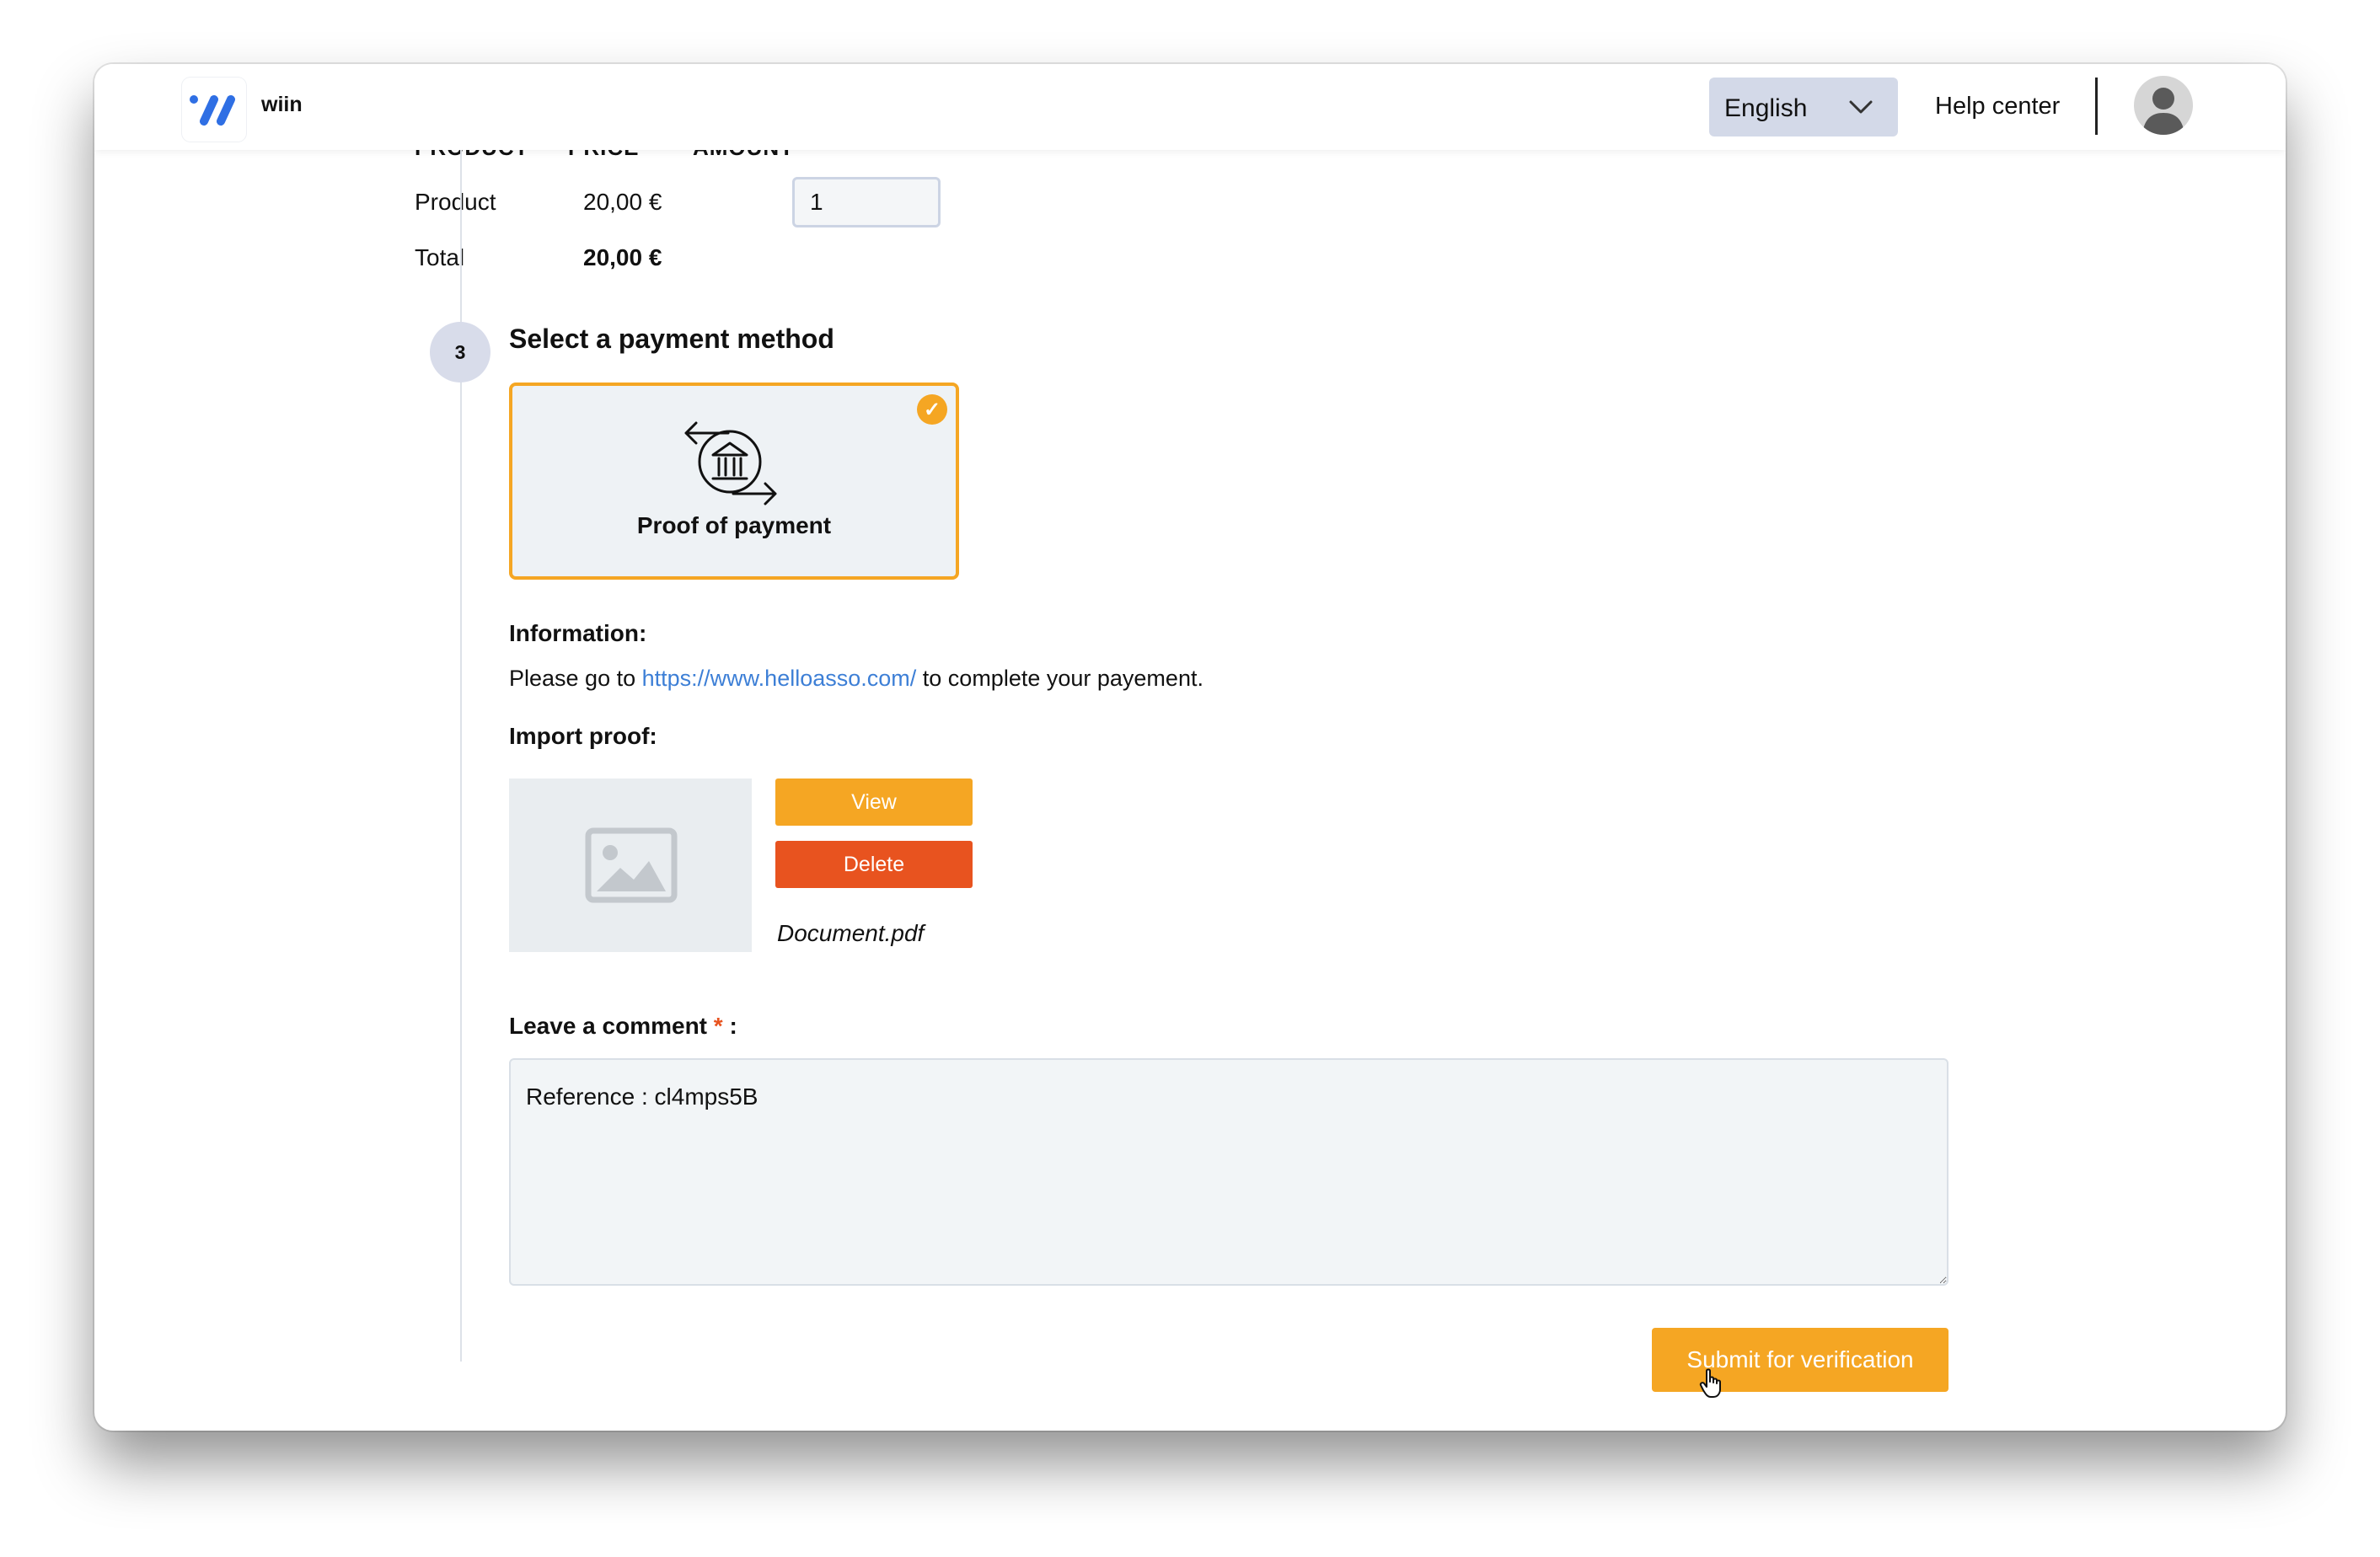  What do you see at coordinates (1228, 1172) in the screenshot?
I see `comment-textarea: Reference : cl4mps5B` at bounding box center [1228, 1172].